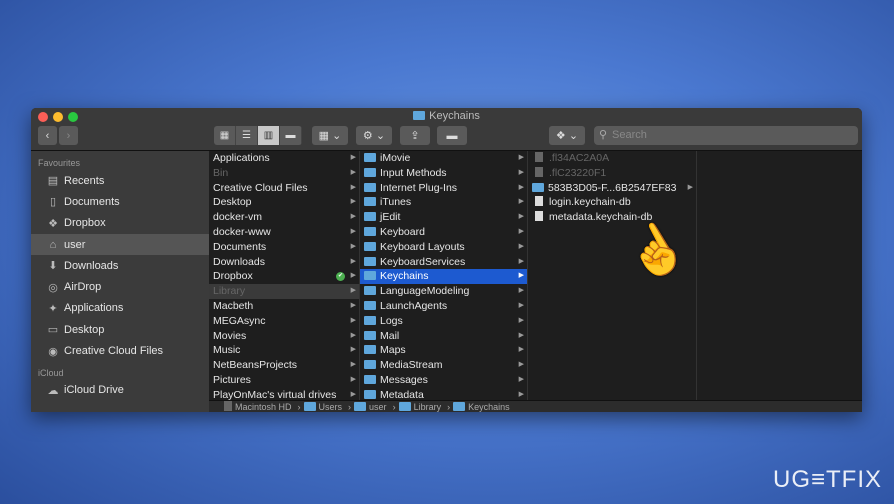 The width and height of the screenshot is (894, 504). What do you see at coordinates (120, 350) in the screenshot?
I see `sidebar-item-creative-cloud-files: ◉ Creative Cloud Files` at bounding box center [120, 350].